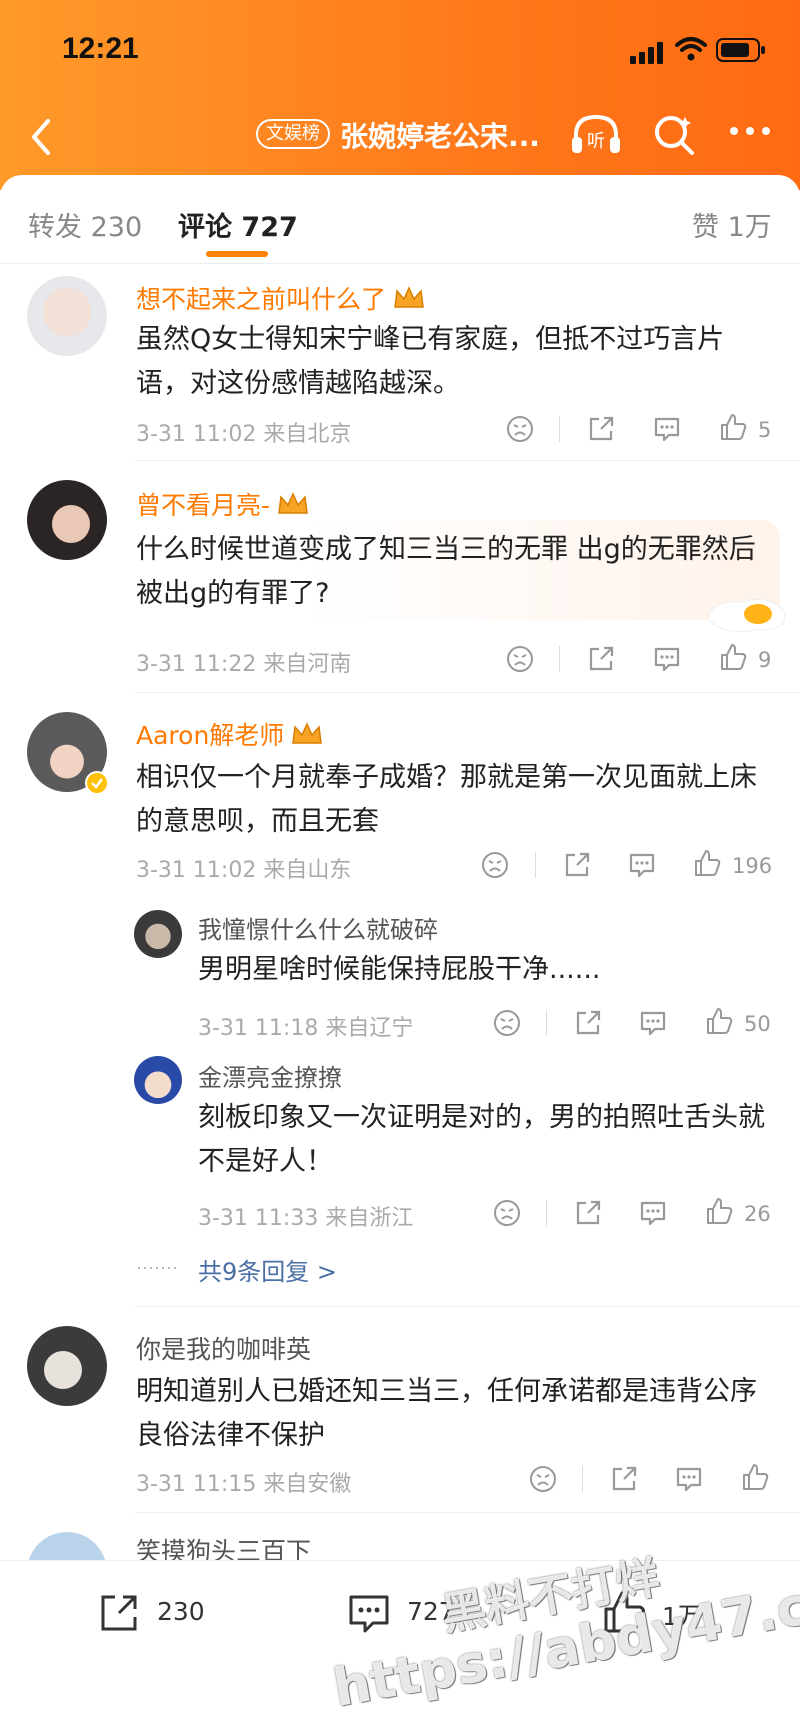  Describe the element at coordinates (732, 224) in the screenshot. I see `tab-likes: 赞 1万` at that location.